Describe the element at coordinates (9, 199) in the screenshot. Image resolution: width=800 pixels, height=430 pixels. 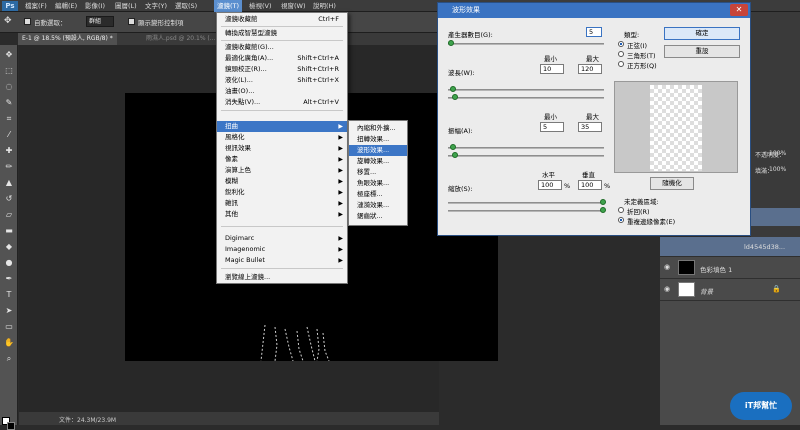
I see `history-brush-icon: ↺` at that location.